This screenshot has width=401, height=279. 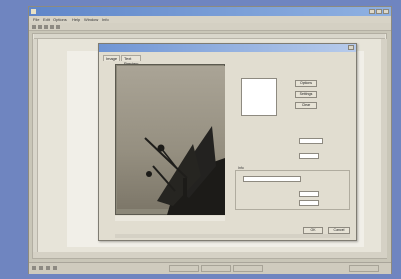 What do you see at coordinates (184, 170) in the screenshot?
I see `satellite-dish-photo` at bounding box center [184, 170].